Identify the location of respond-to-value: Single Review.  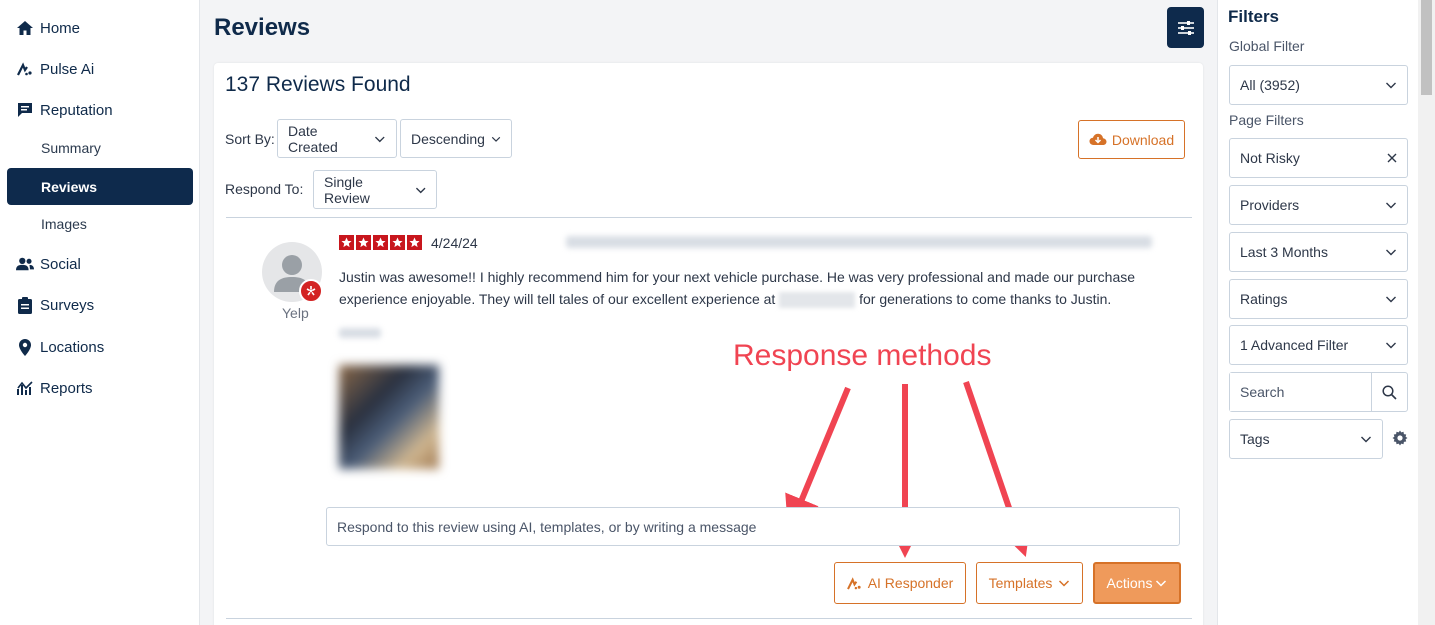
(347, 189).